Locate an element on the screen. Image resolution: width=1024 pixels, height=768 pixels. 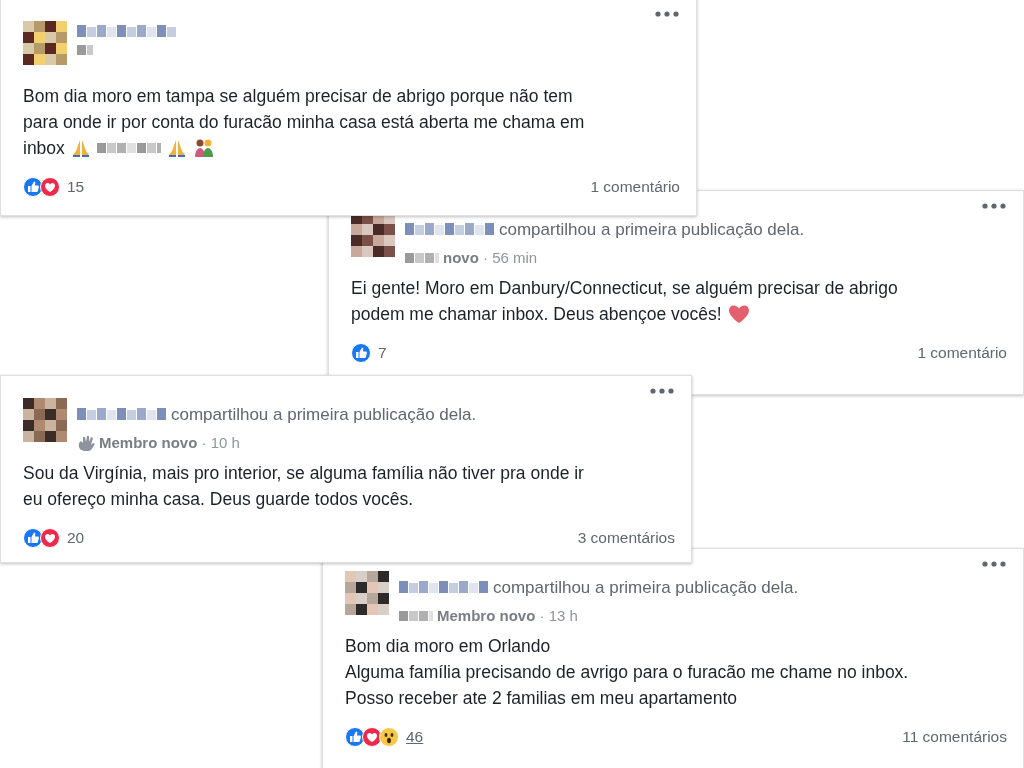
reaction-count: 20 is located at coordinates (76, 538).